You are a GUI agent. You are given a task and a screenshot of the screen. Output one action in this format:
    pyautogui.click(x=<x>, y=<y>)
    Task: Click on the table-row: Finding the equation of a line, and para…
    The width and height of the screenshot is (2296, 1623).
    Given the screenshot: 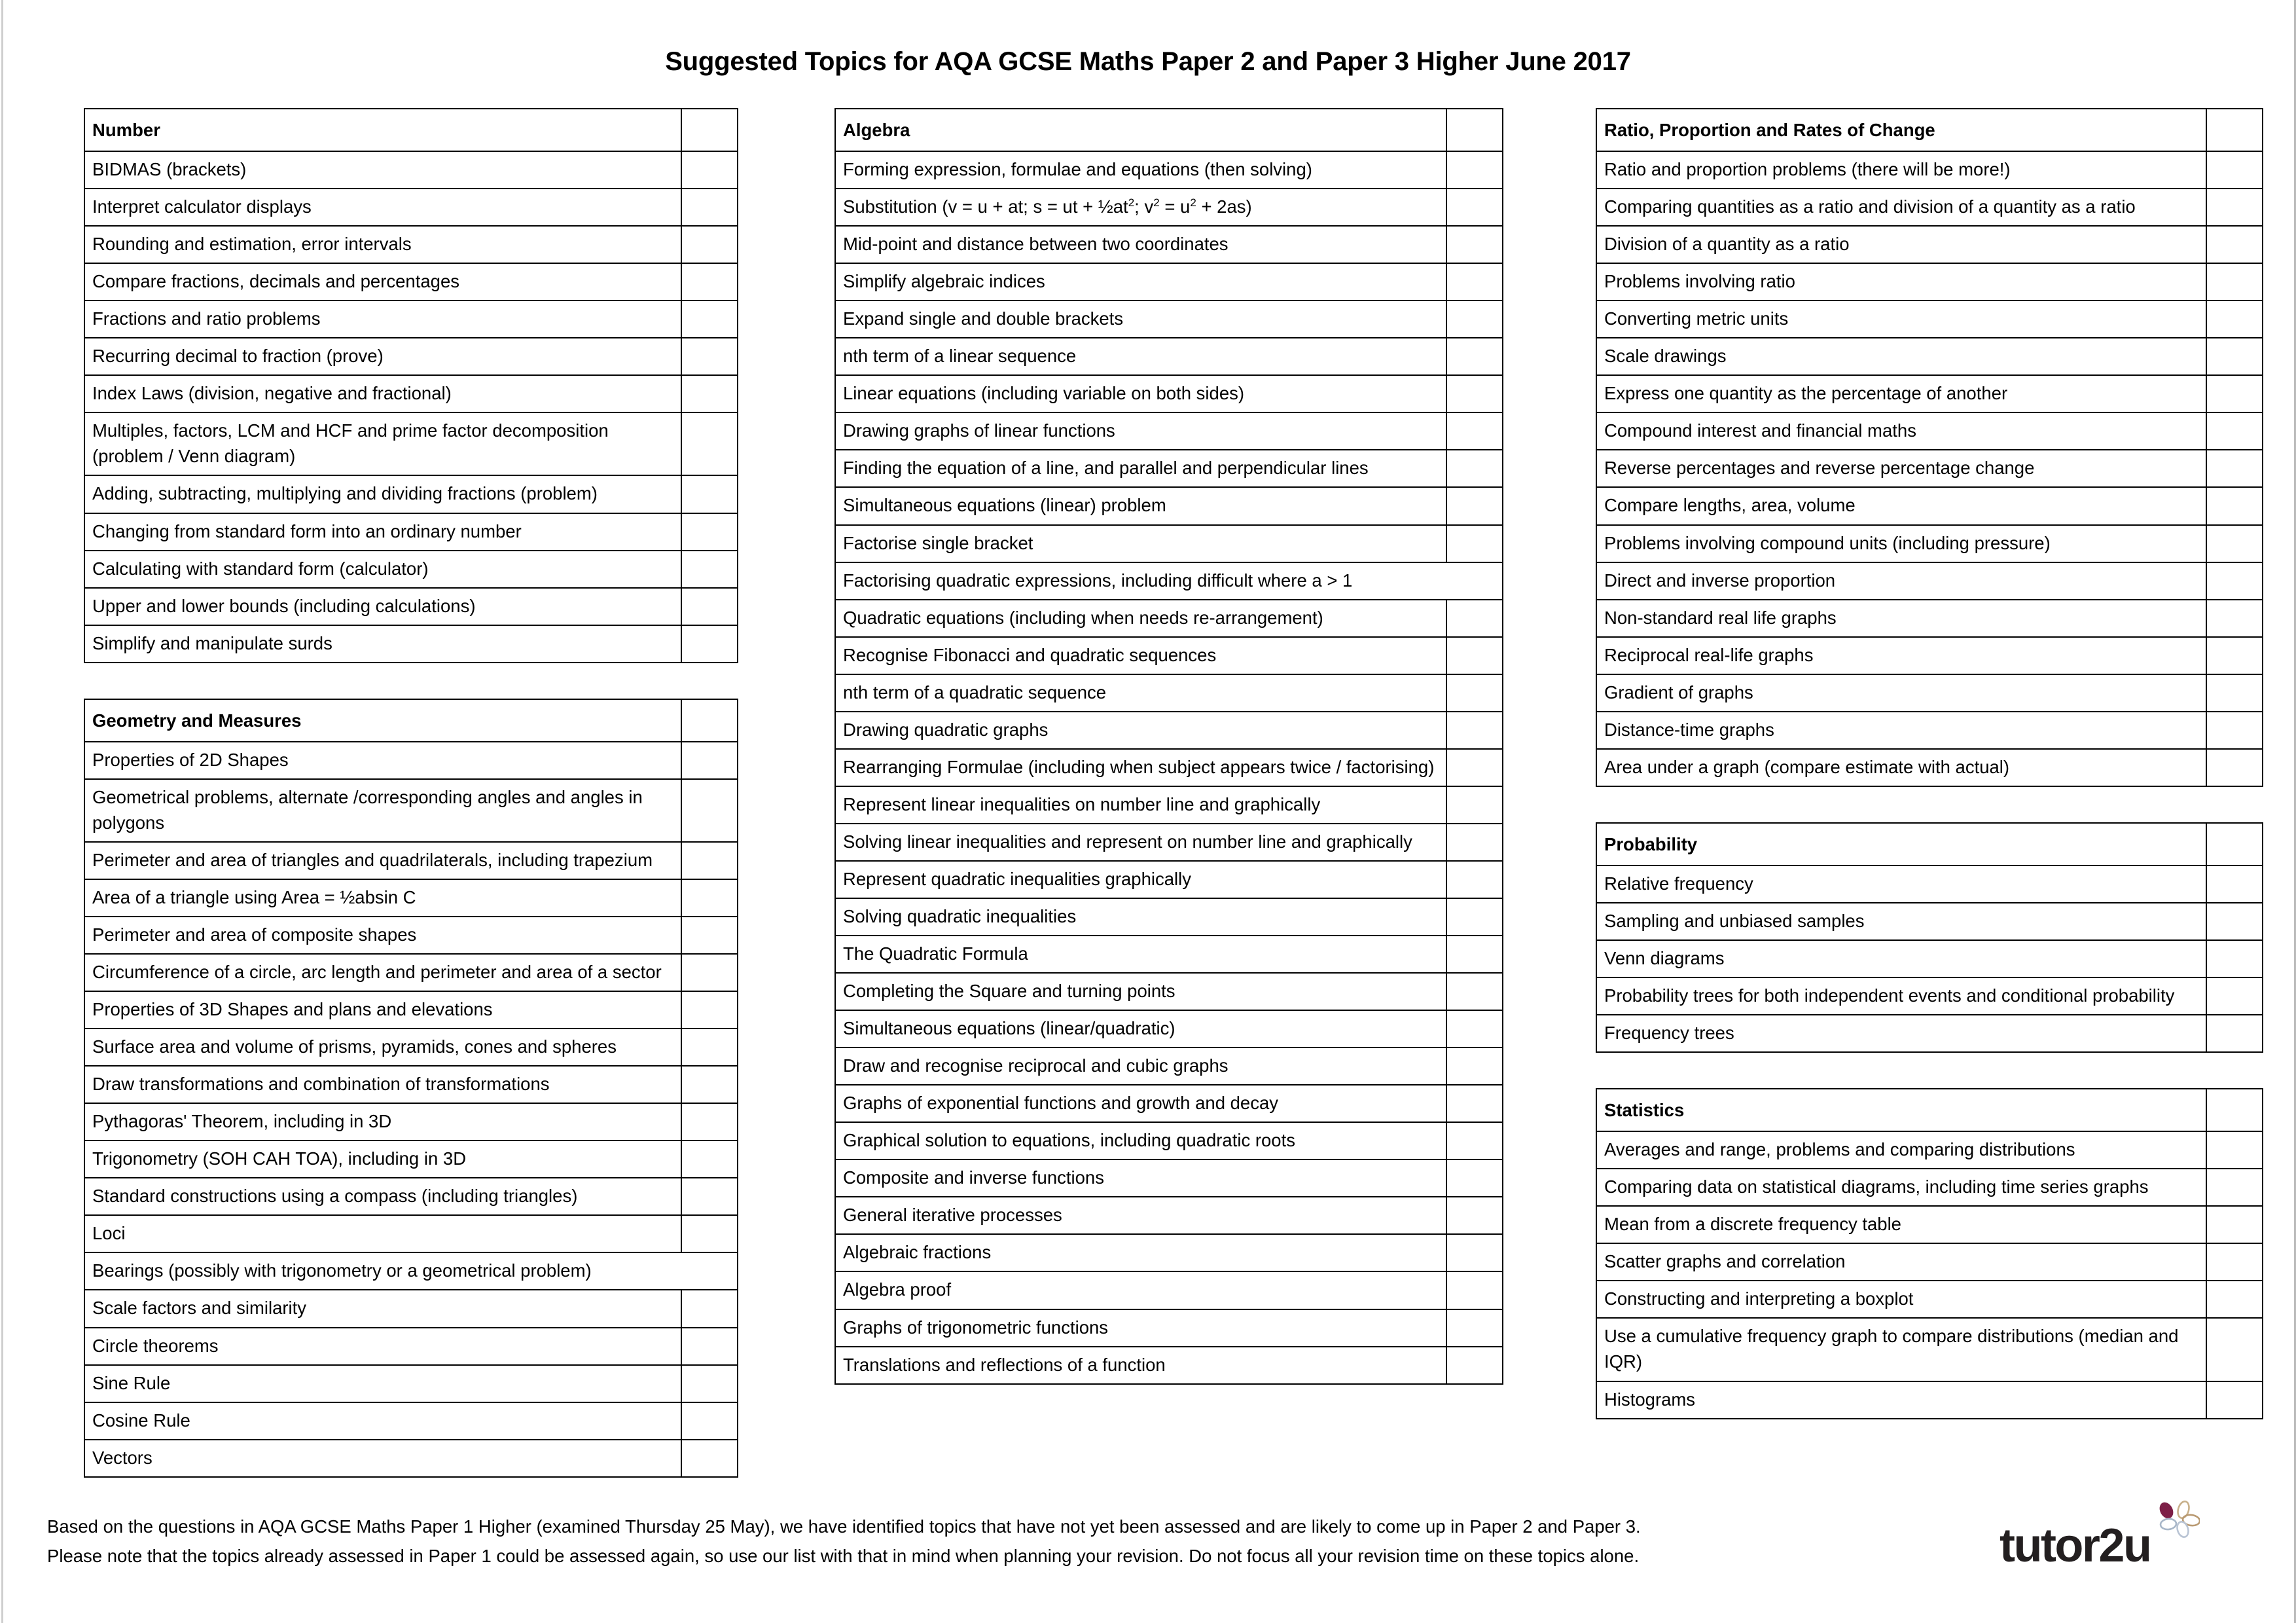 What is the action you would take?
    pyautogui.click(x=1168, y=468)
    